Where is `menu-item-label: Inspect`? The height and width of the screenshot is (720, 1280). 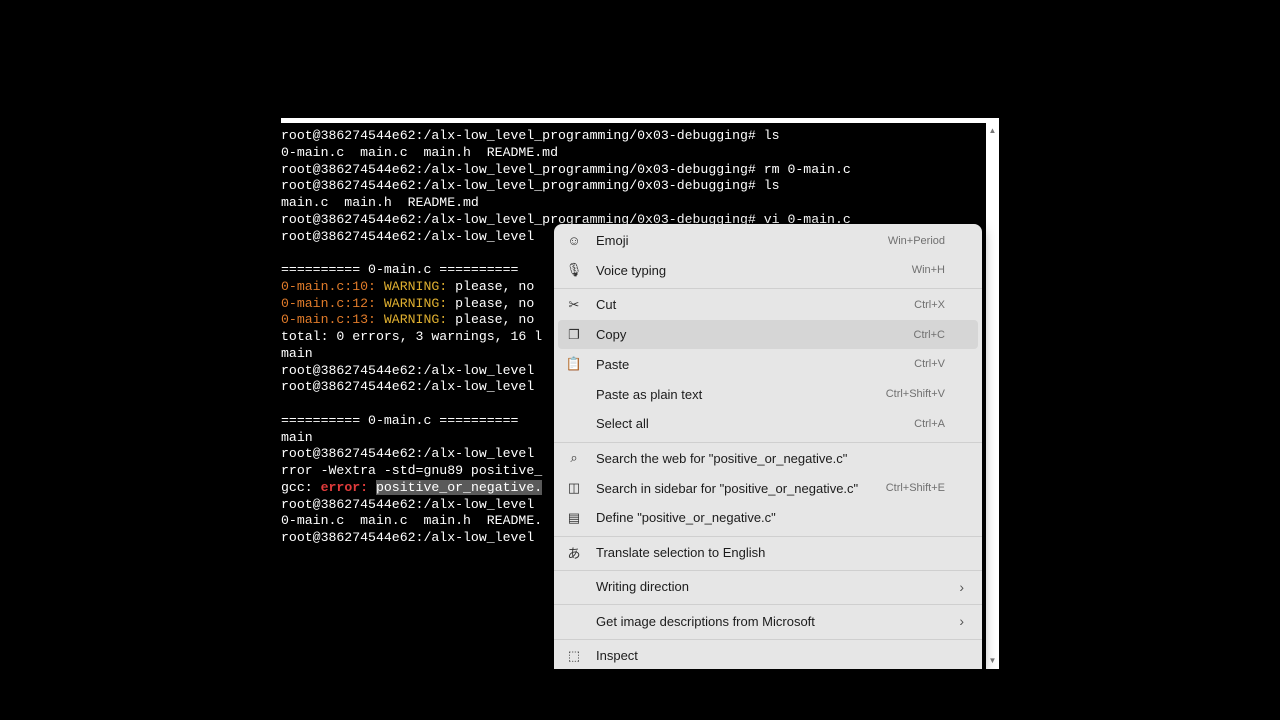 menu-item-label: Inspect is located at coordinates (617, 655).